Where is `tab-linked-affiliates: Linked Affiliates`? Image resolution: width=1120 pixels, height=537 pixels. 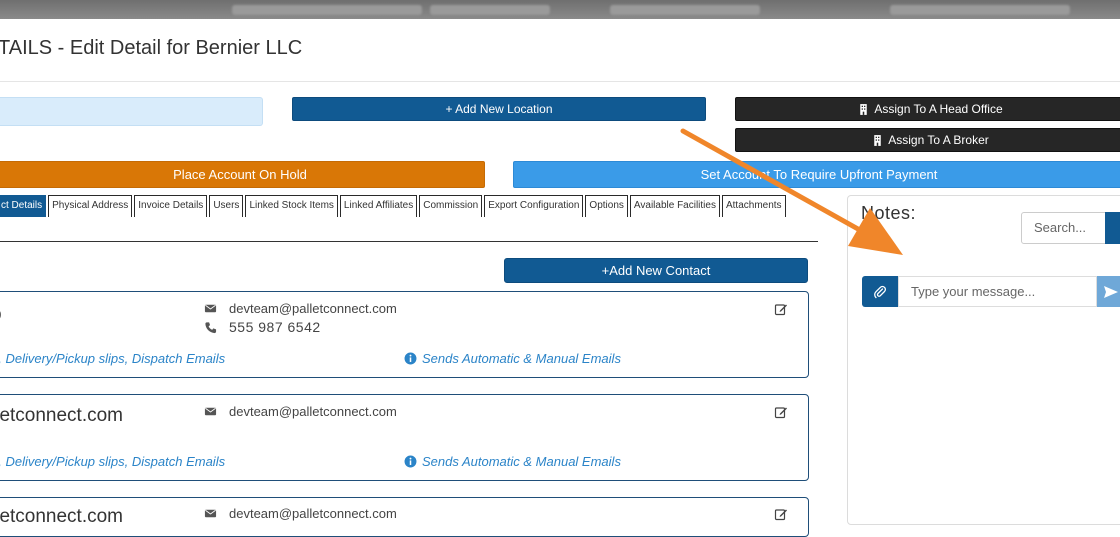 tab-linked-affiliates: Linked Affiliates is located at coordinates (378, 206).